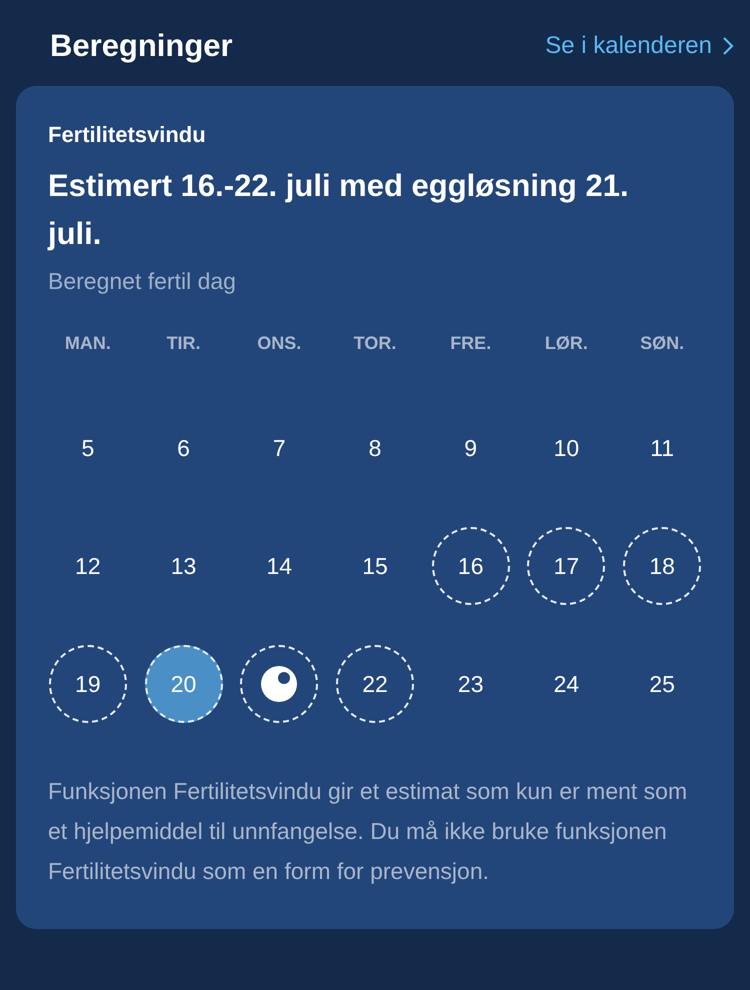 The width and height of the screenshot is (750, 990). What do you see at coordinates (375, 448) in the screenshot?
I see `calendar-day: 8` at bounding box center [375, 448].